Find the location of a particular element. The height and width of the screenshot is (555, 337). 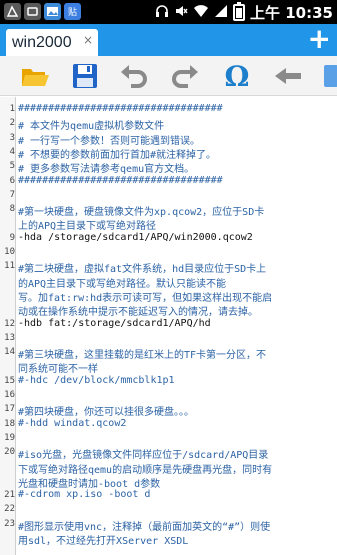

undo-icon is located at coordinates (134, 76).